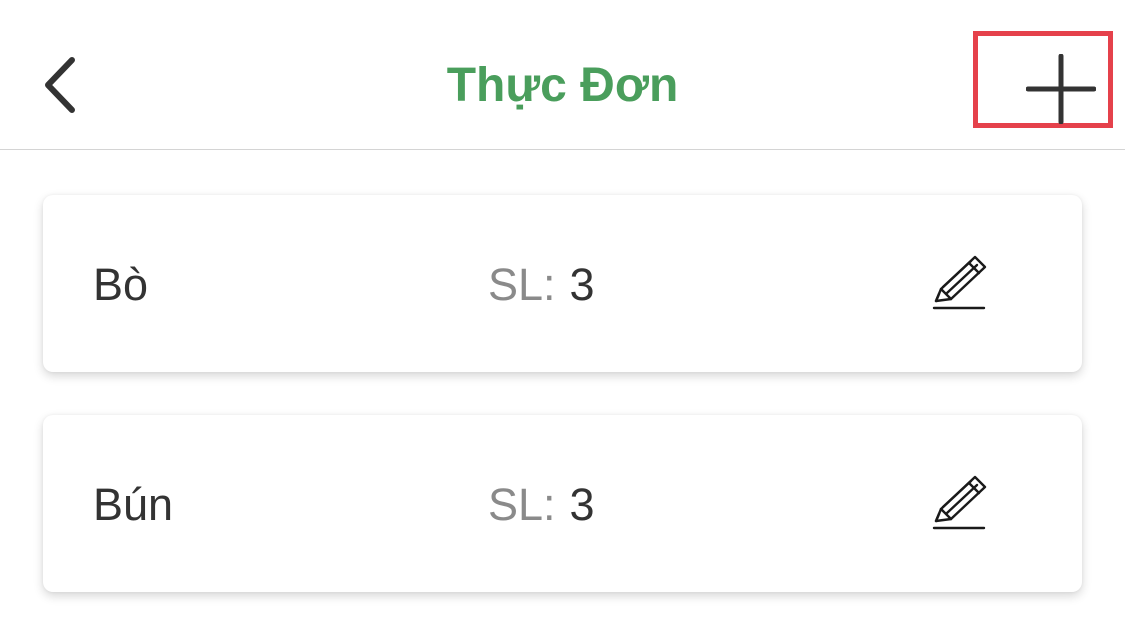  I want to click on page-title: Thực Đơn, so click(562, 85).